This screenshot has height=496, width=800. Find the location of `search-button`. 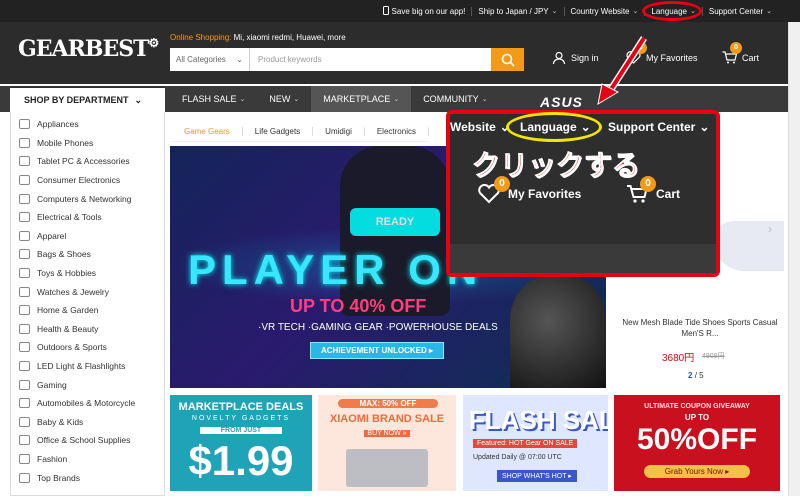

search-button is located at coordinates (507, 59).